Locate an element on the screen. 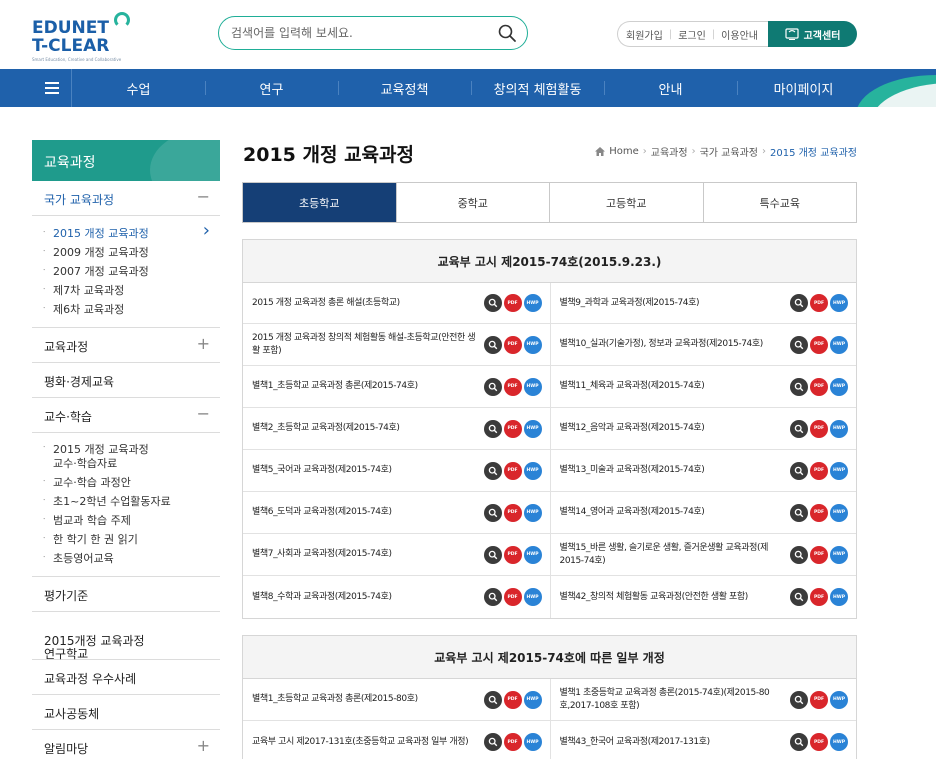 This screenshot has width=936, height=759. document-title: 별책5_국어과 교육과정(제2015-74호) is located at coordinates (368, 470).